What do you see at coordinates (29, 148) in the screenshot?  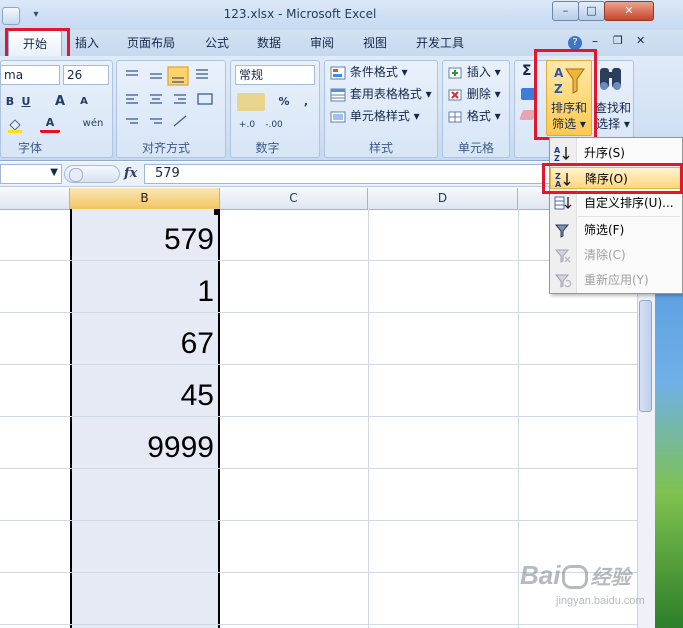 I see `font-group-label: 字体` at bounding box center [29, 148].